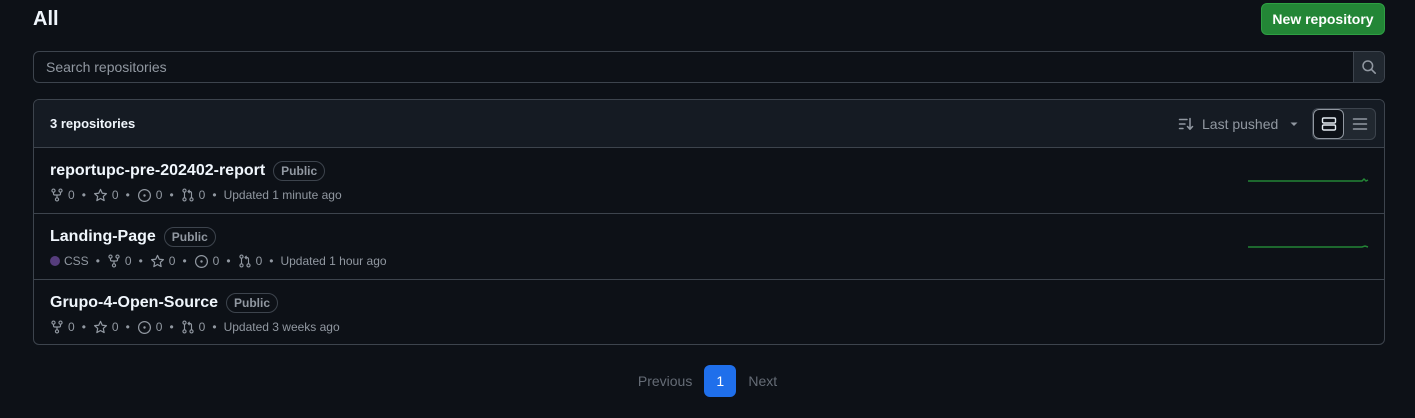  What do you see at coordinates (103, 237) in the screenshot?
I see `repository-name-link: Landing-Page` at bounding box center [103, 237].